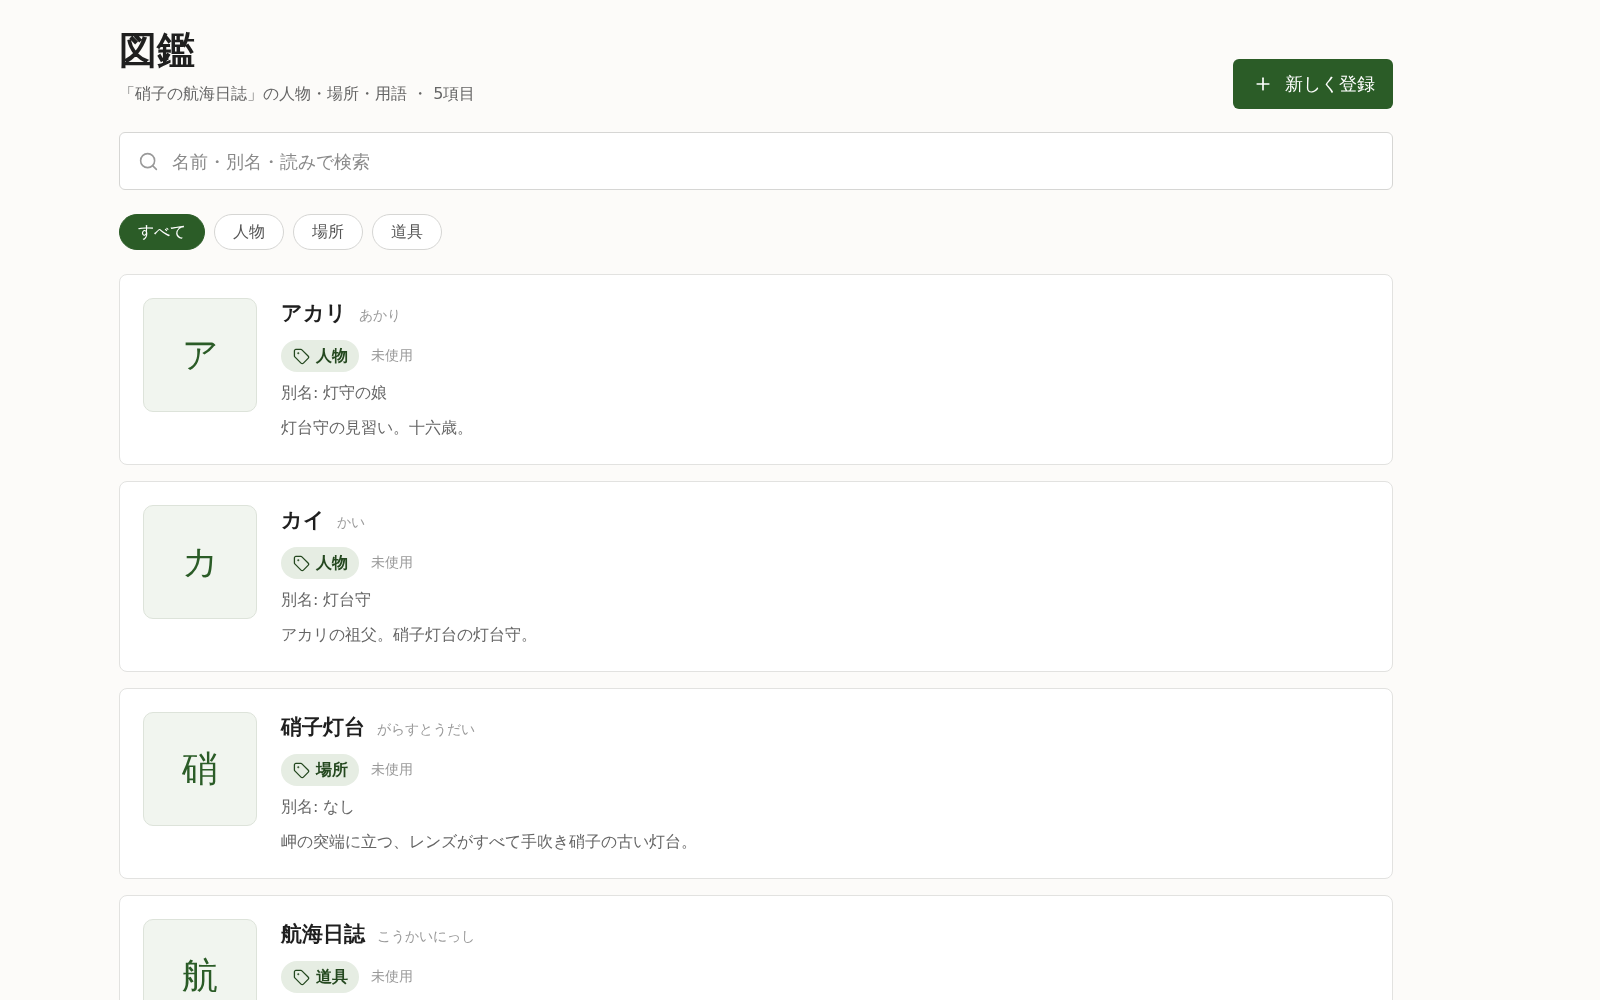  I want to click on entry-alias: 別名: 灯台守, so click(326, 600).